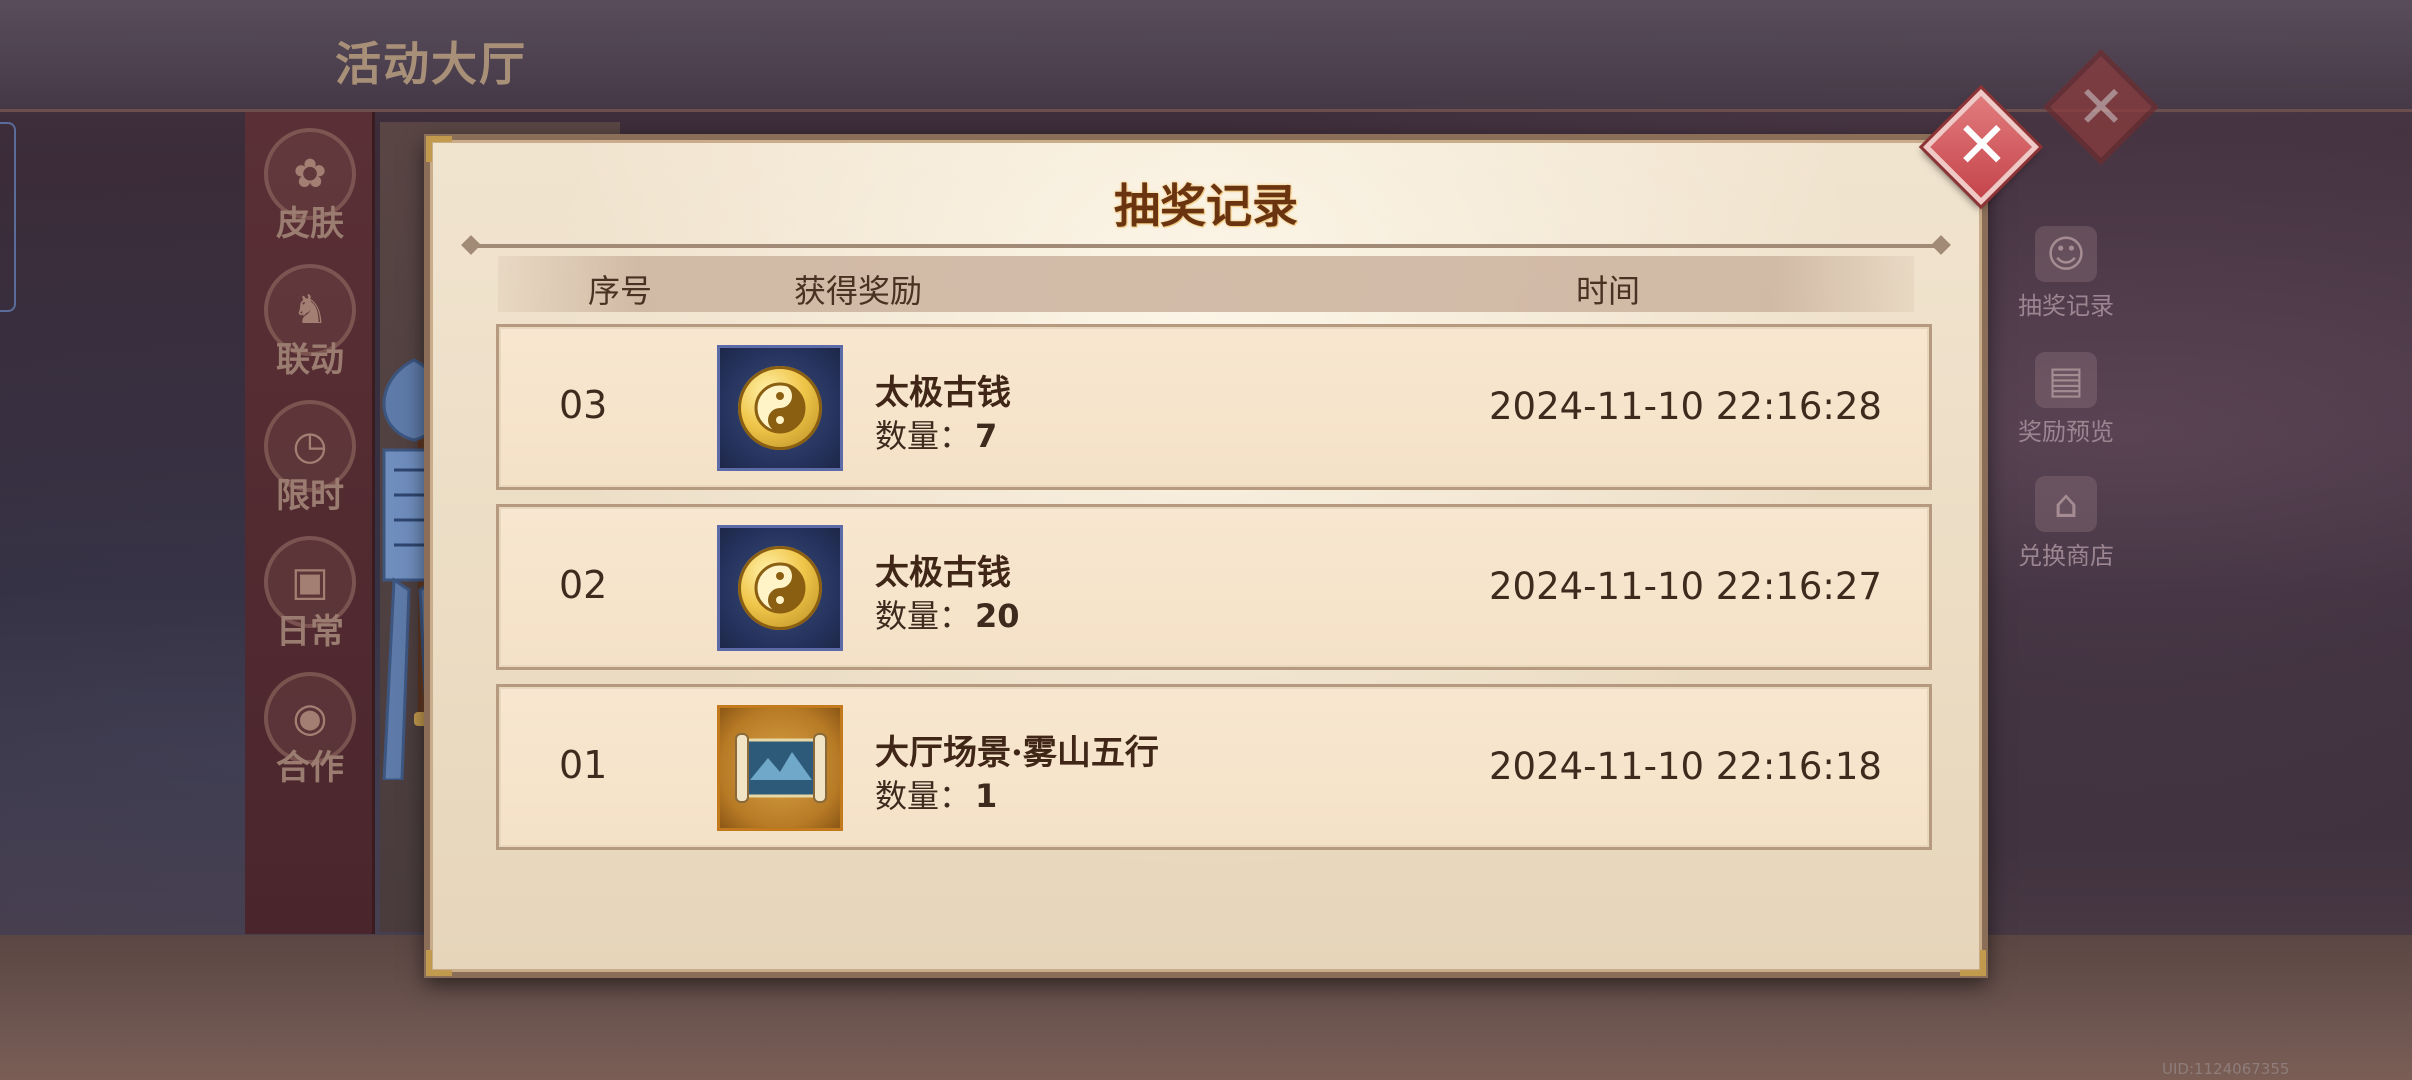  What do you see at coordinates (1214, 767) in the screenshot?
I see `record-row: 01 大厅场景·雾山五行 数量： 1 2024-11-10 22:16:18` at bounding box center [1214, 767].